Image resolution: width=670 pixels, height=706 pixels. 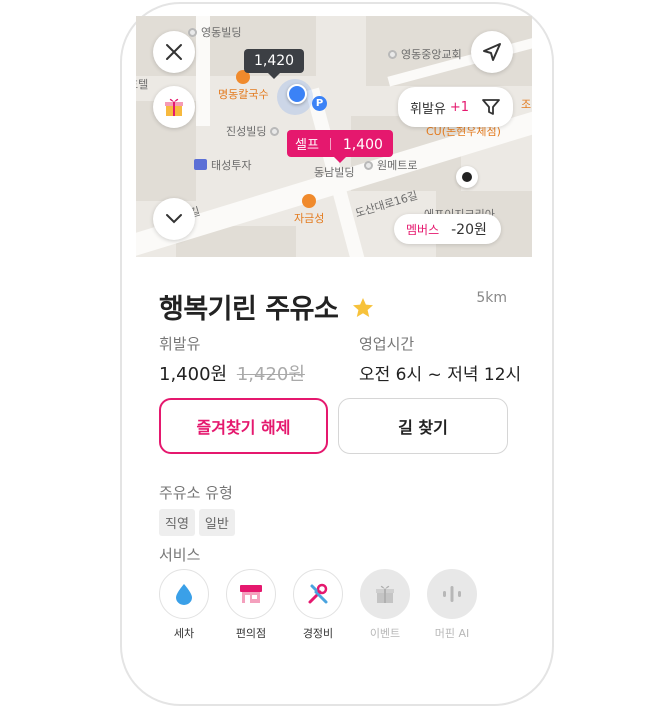 I want to click on service-label: 세차, so click(x=184, y=633).